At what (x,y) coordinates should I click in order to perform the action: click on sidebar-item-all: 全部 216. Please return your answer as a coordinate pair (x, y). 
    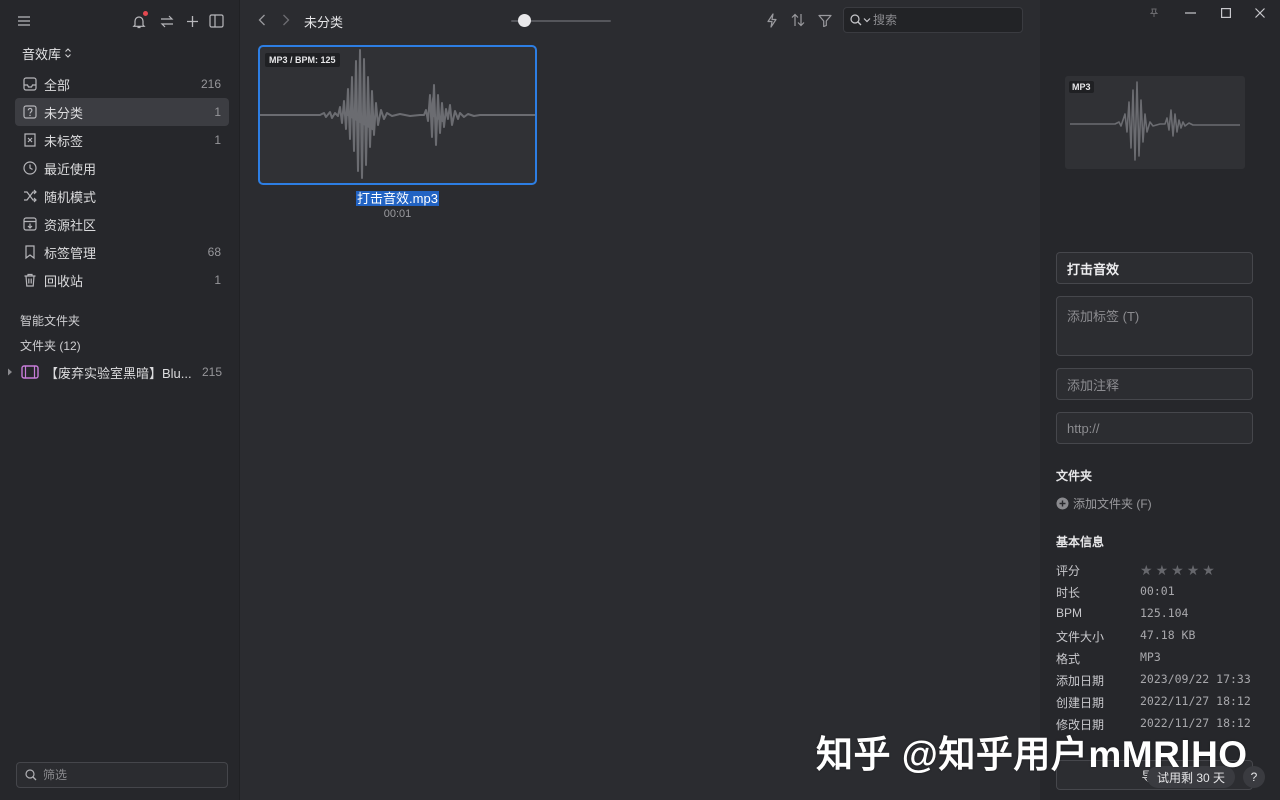
    Looking at the image, I should click on (122, 84).